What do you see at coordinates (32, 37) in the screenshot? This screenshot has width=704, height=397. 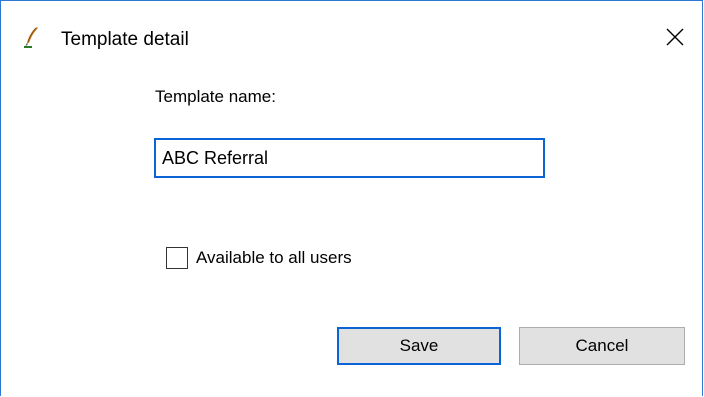 I see `quill-pen-icon` at bounding box center [32, 37].